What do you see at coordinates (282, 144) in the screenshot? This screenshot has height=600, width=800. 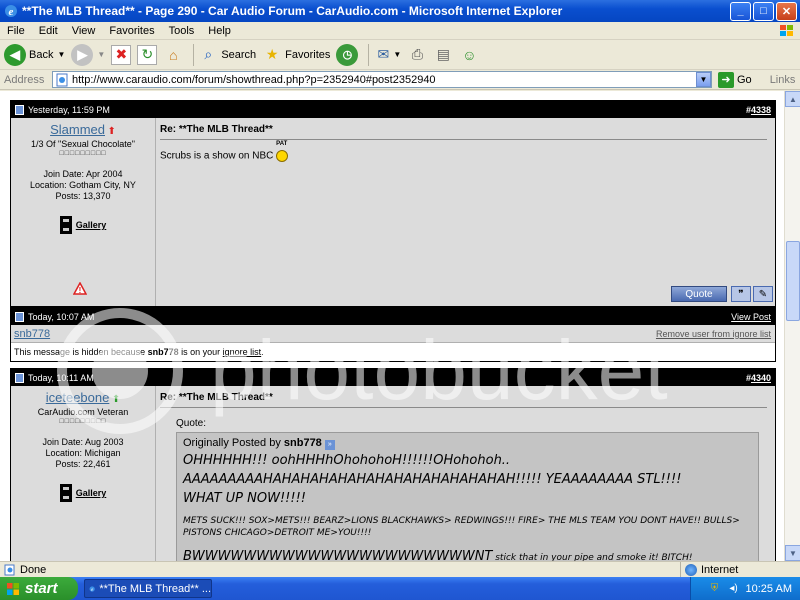 I see `smiley-label: PAT` at bounding box center [282, 144].